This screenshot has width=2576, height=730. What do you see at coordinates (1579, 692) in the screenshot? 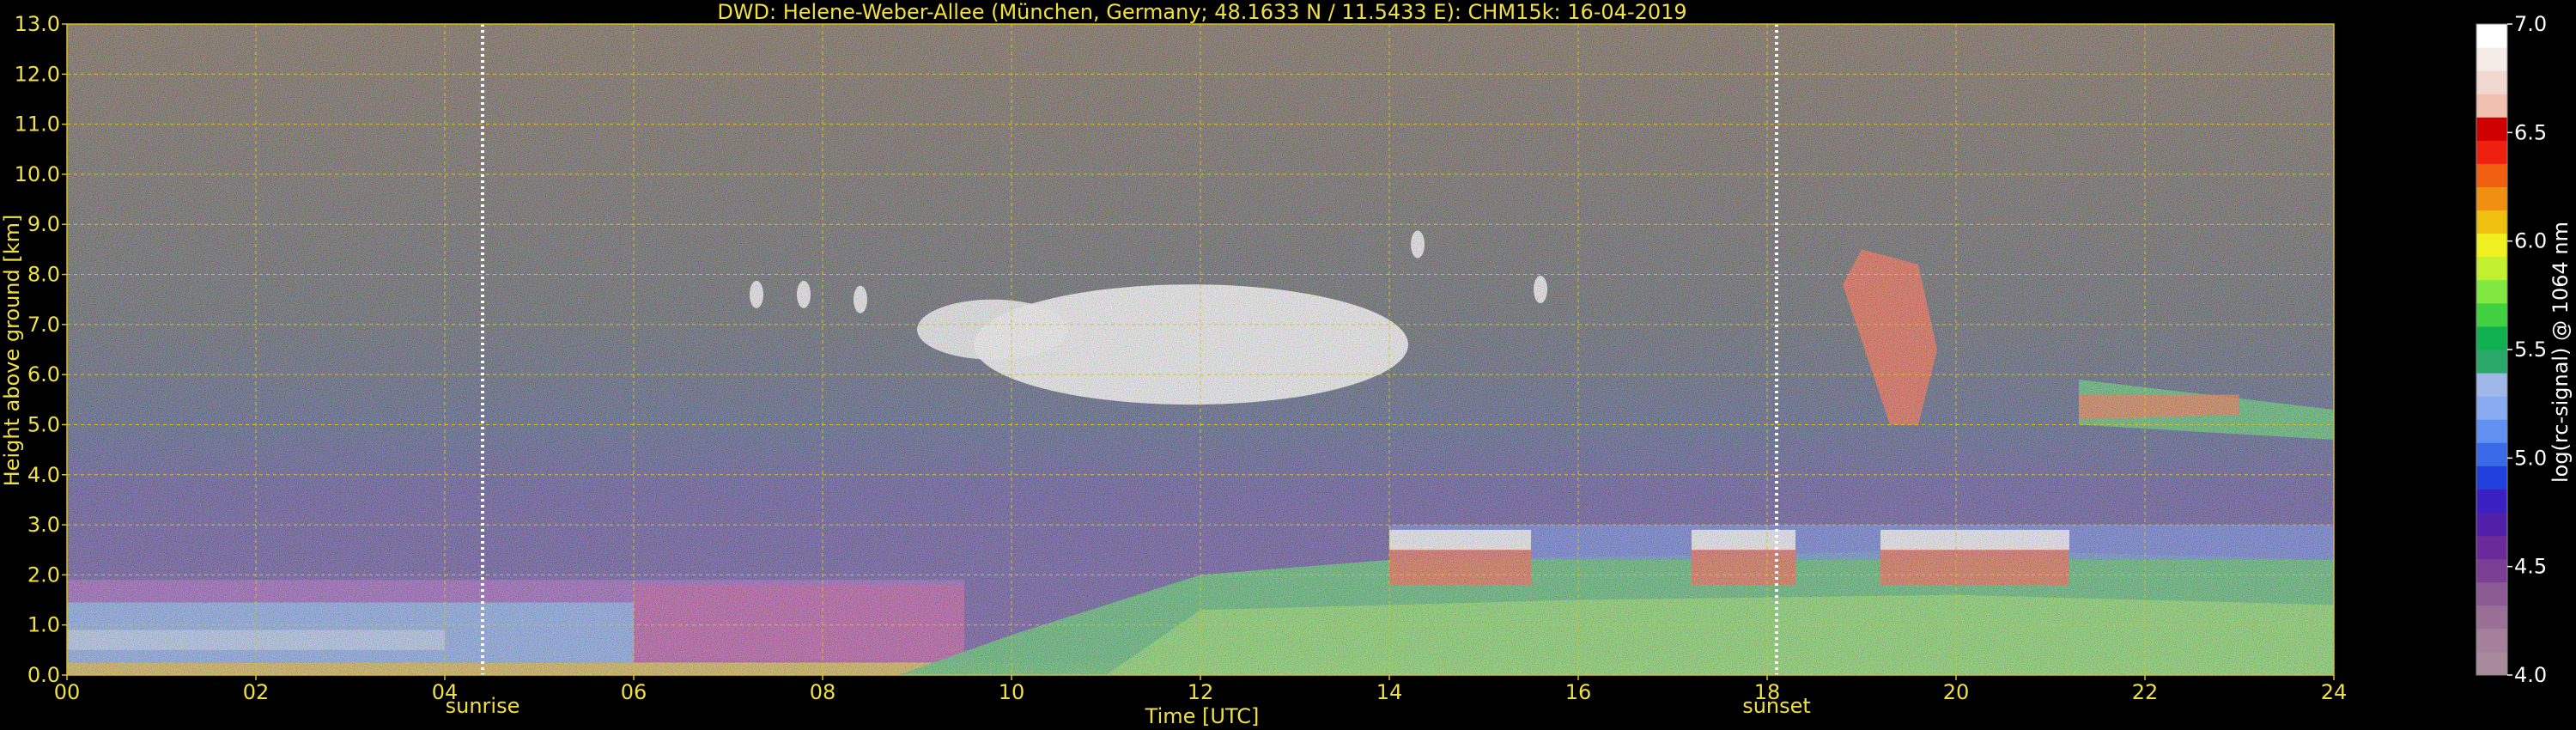
I see `x-tick-label-8: 16` at bounding box center [1579, 692].